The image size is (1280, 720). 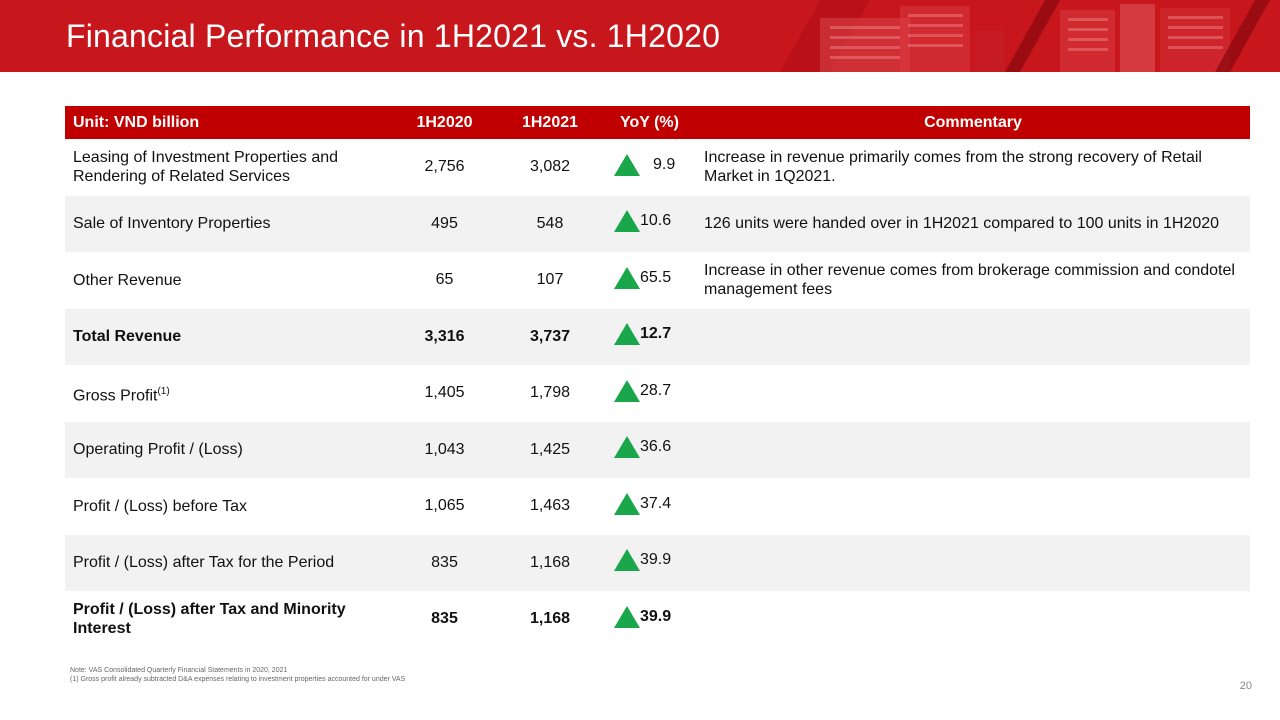 I want to click on footnote-marker: (1), so click(x=163, y=391).